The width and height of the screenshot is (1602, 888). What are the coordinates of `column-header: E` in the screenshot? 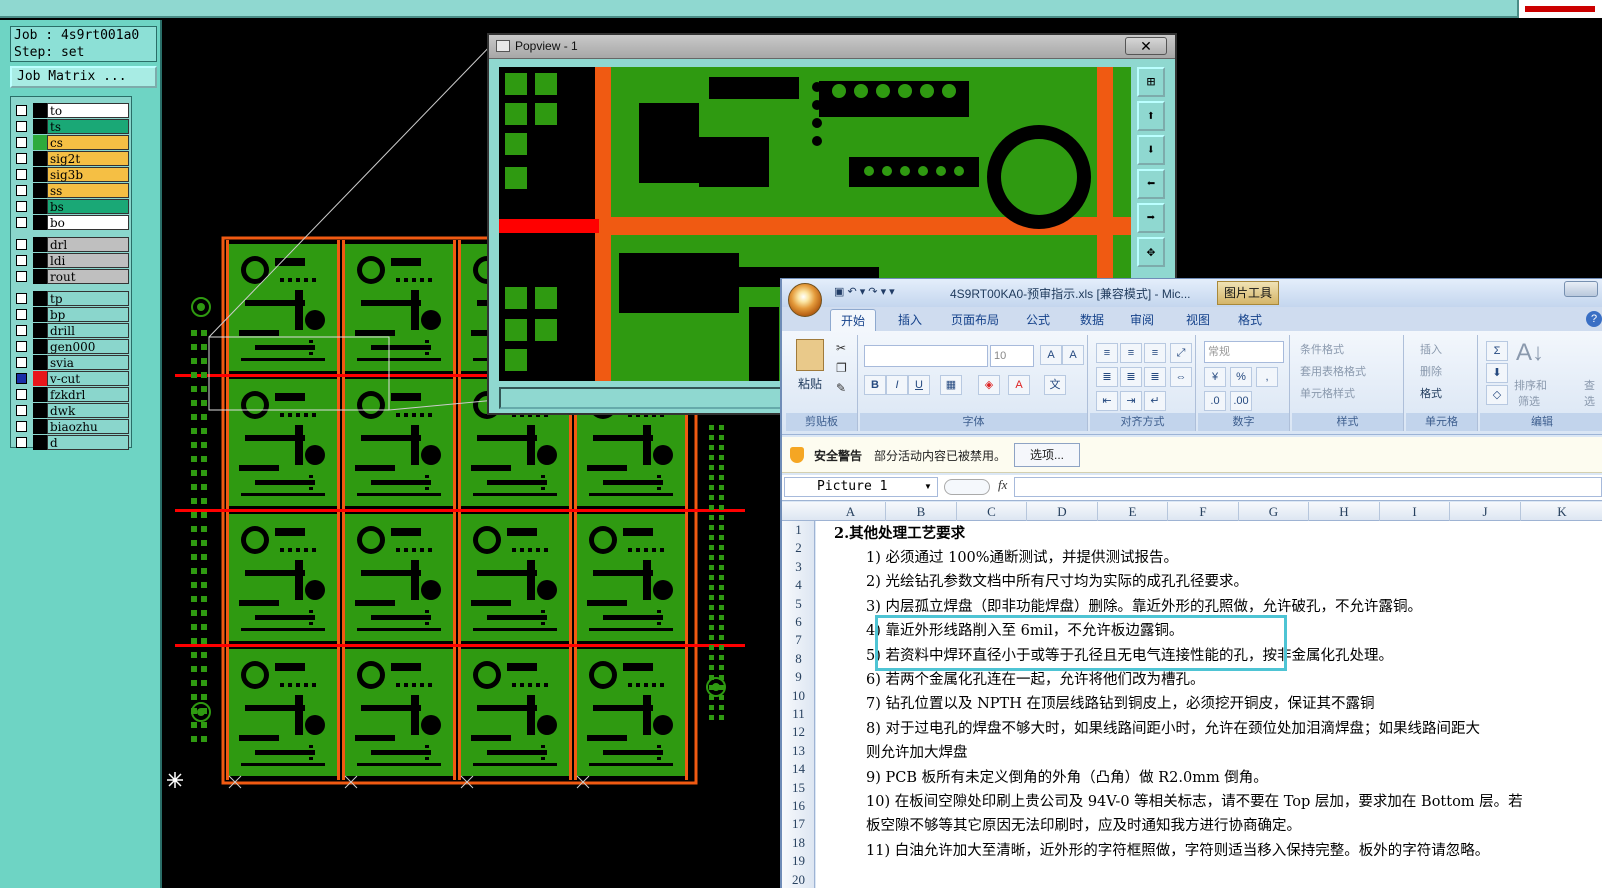 It's located at (1133, 511).